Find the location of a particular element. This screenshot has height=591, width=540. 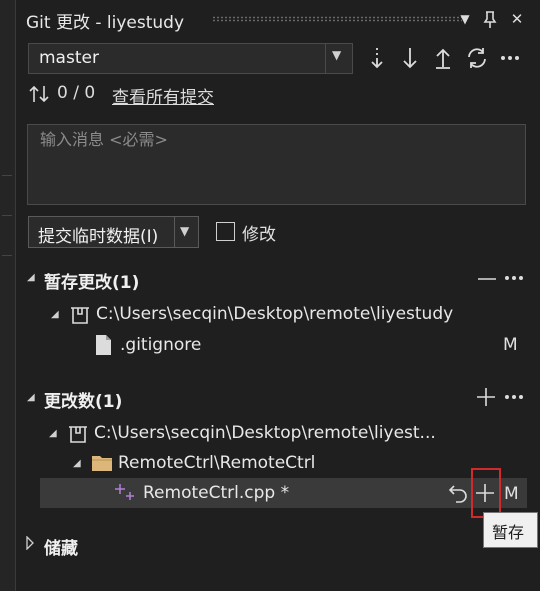

commit-message-box is located at coordinates (276, 164).